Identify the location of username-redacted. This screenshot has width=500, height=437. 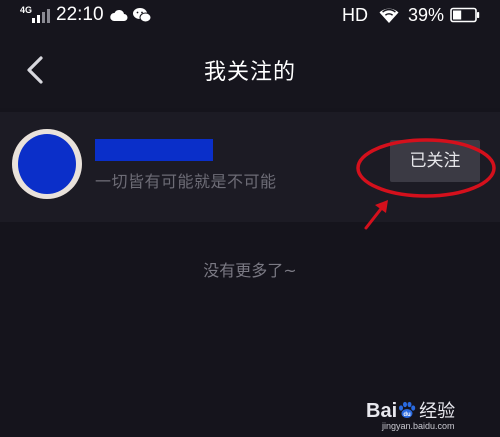
(154, 150).